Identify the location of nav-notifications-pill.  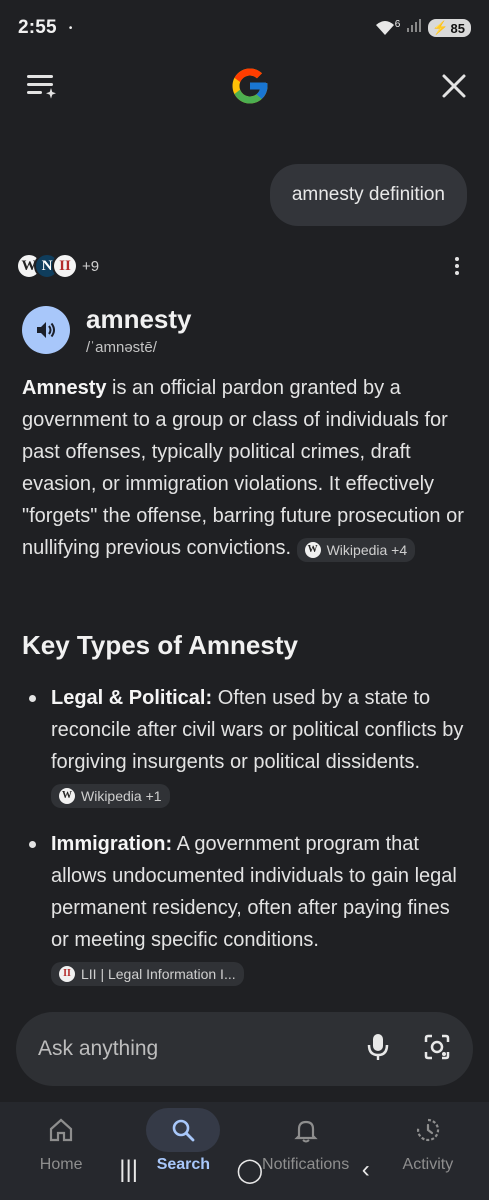
(306, 1130).